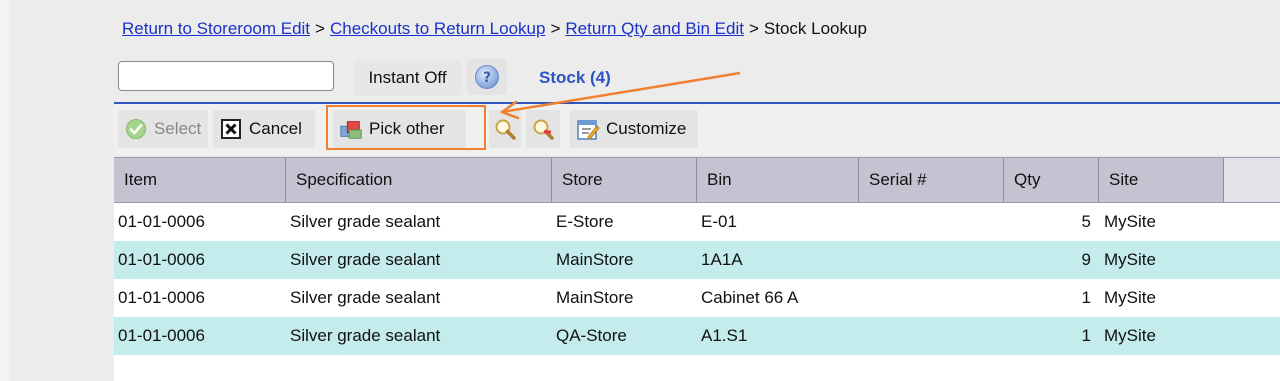 The width and height of the screenshot is (1280, 381). I want to click on cancel-label: Cancel, so click(275, 128).